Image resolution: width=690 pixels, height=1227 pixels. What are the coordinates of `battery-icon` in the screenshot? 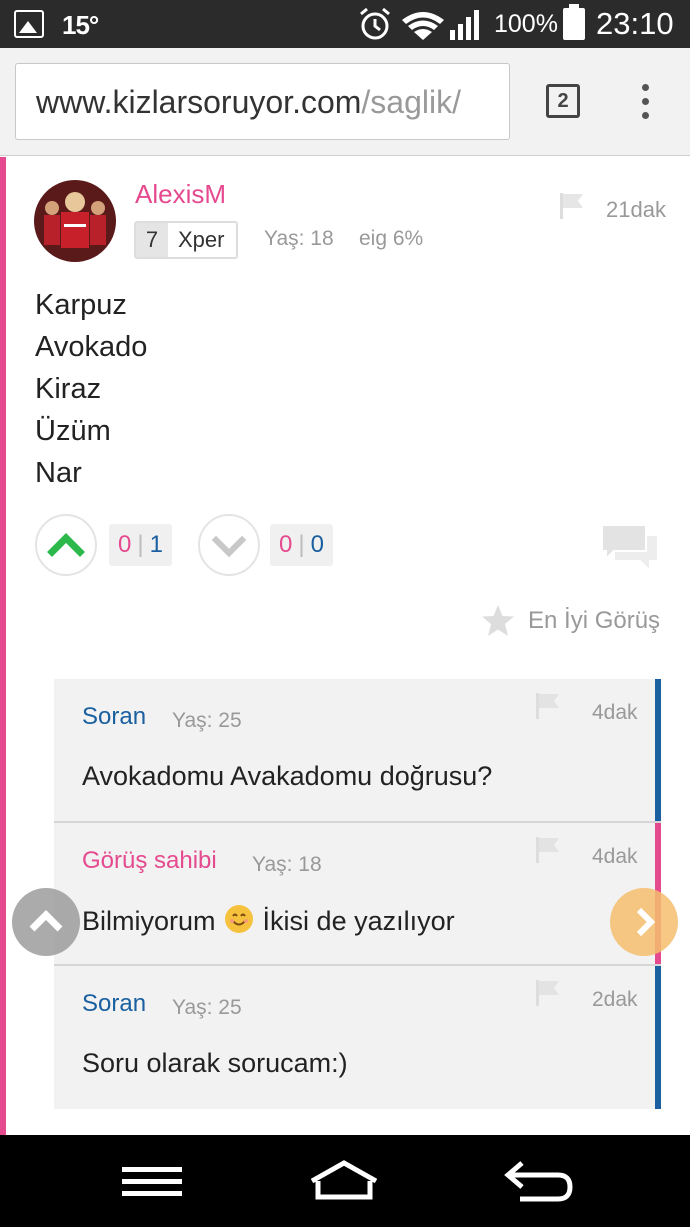 It's located at (574, 22).